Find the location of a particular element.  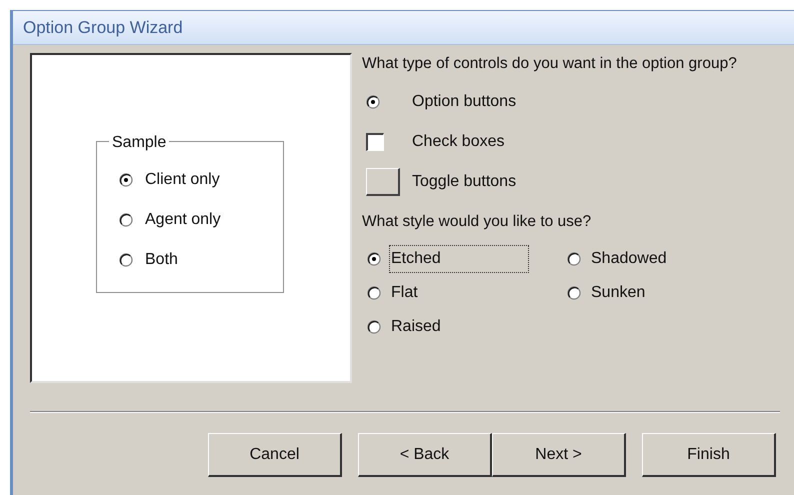

option-label: Raised is located at coordinates (416, 327).